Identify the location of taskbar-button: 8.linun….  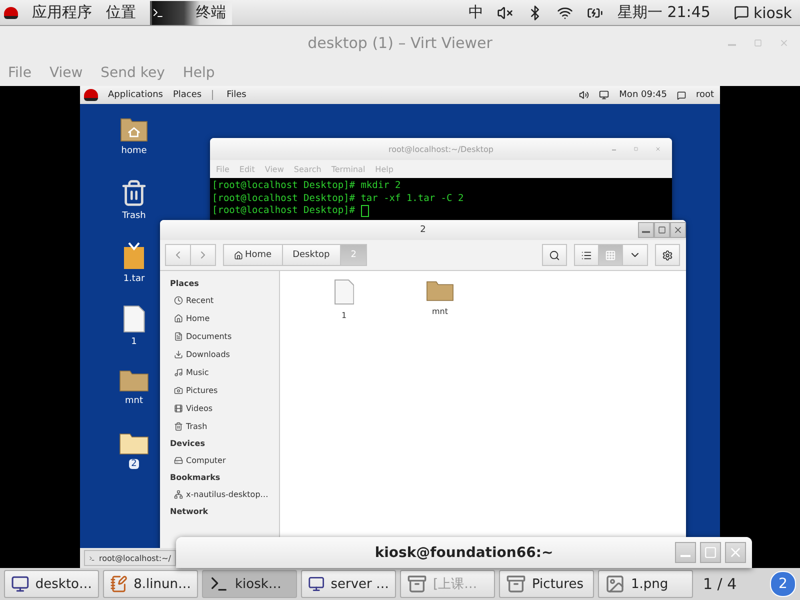
(150, 584).